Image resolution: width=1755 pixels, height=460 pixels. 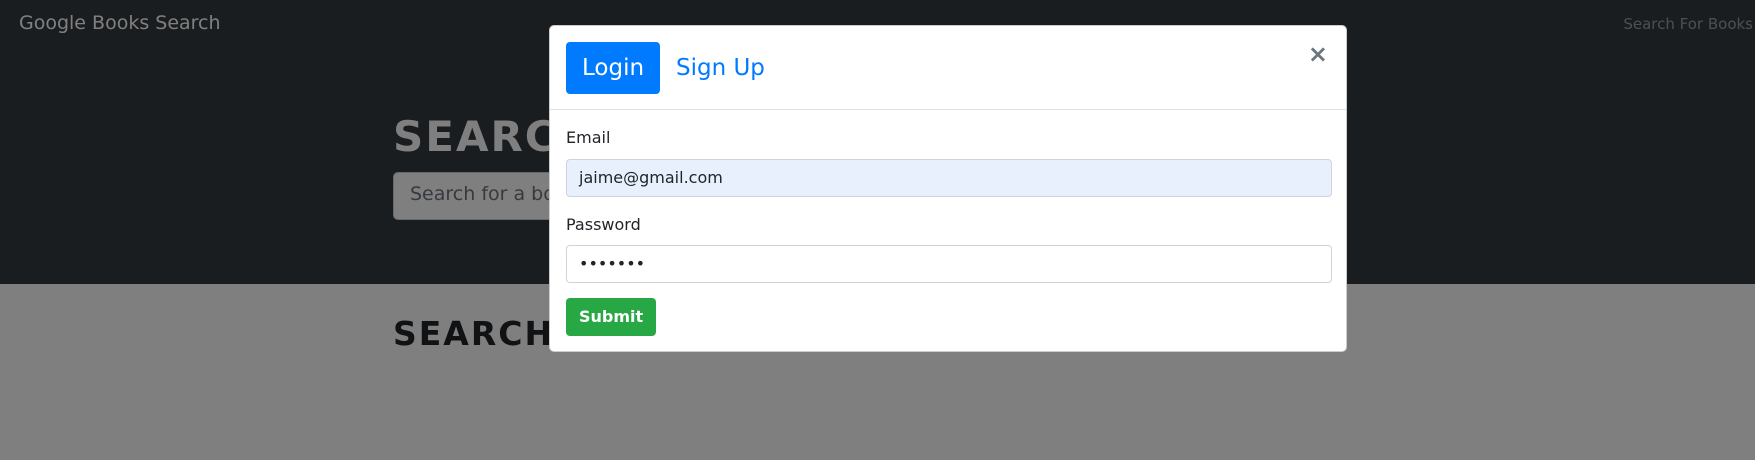 I want to click on close-icon: ×, so click(x=1318, y=54).